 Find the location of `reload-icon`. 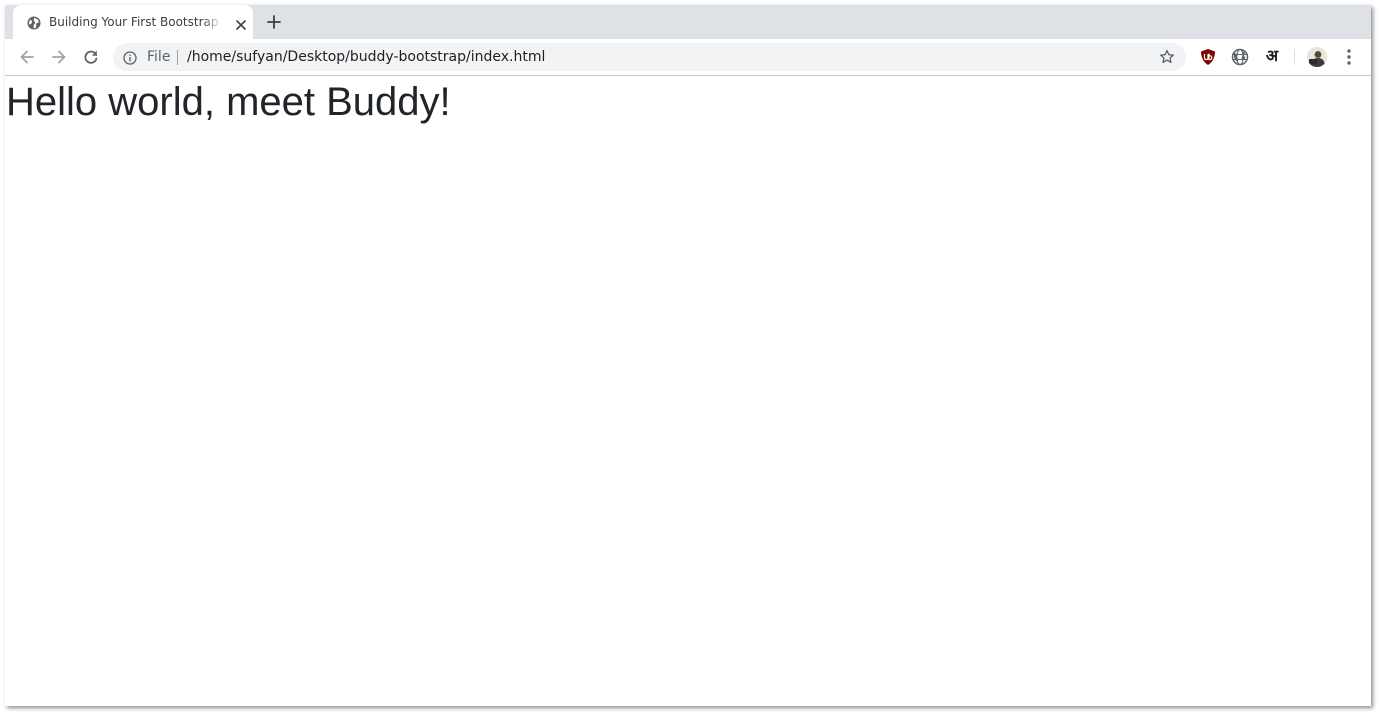

reload-icon is located at coordinates (91, 57).